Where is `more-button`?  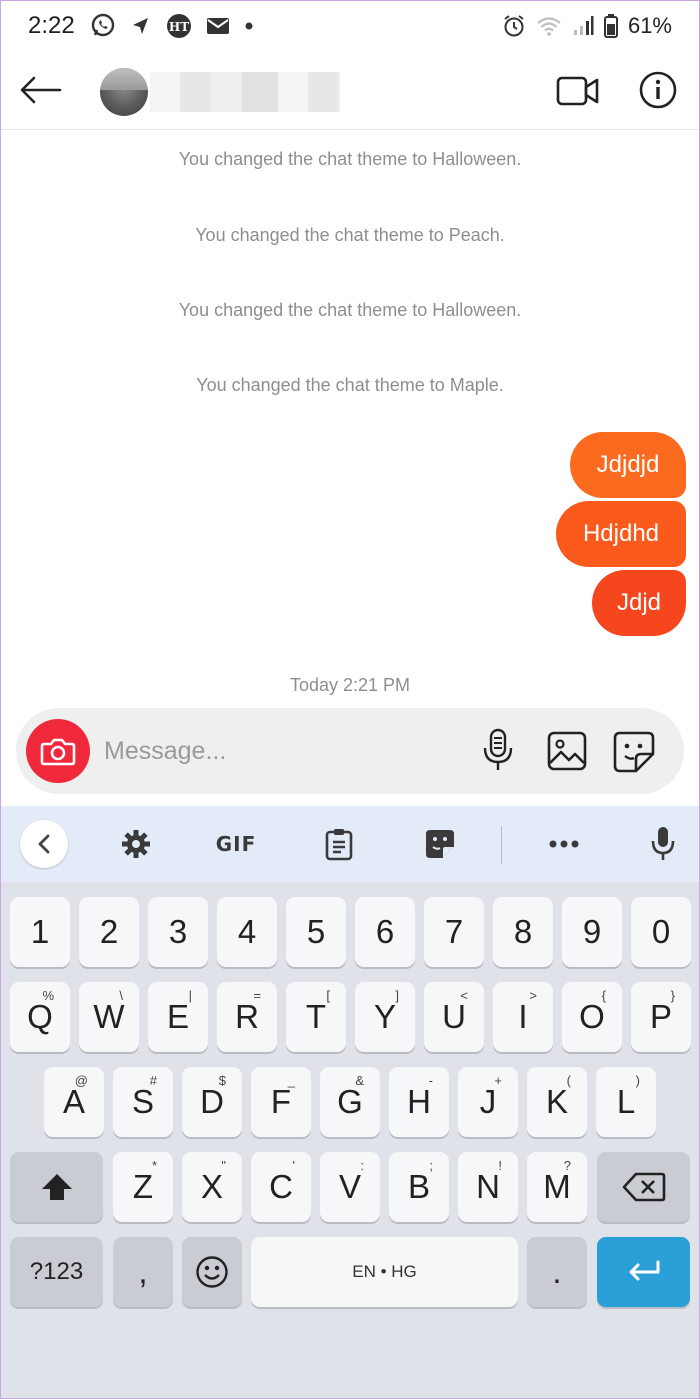
more-button is located at coordinates (564, 844).